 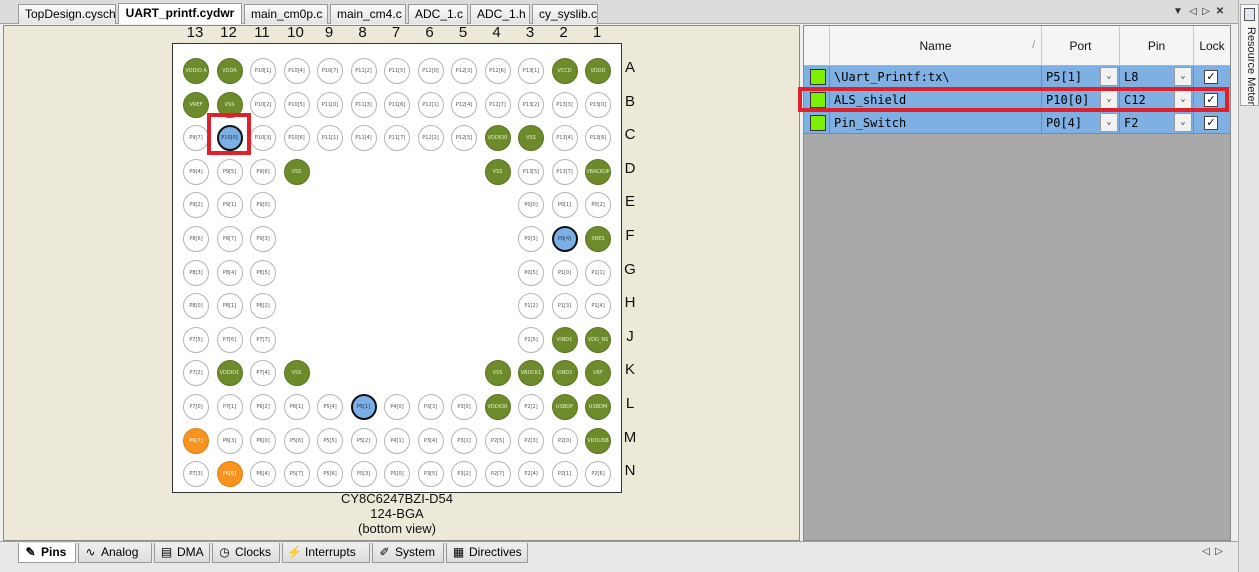 I want to click on header-port: Port, so click(x=1081, y=46).